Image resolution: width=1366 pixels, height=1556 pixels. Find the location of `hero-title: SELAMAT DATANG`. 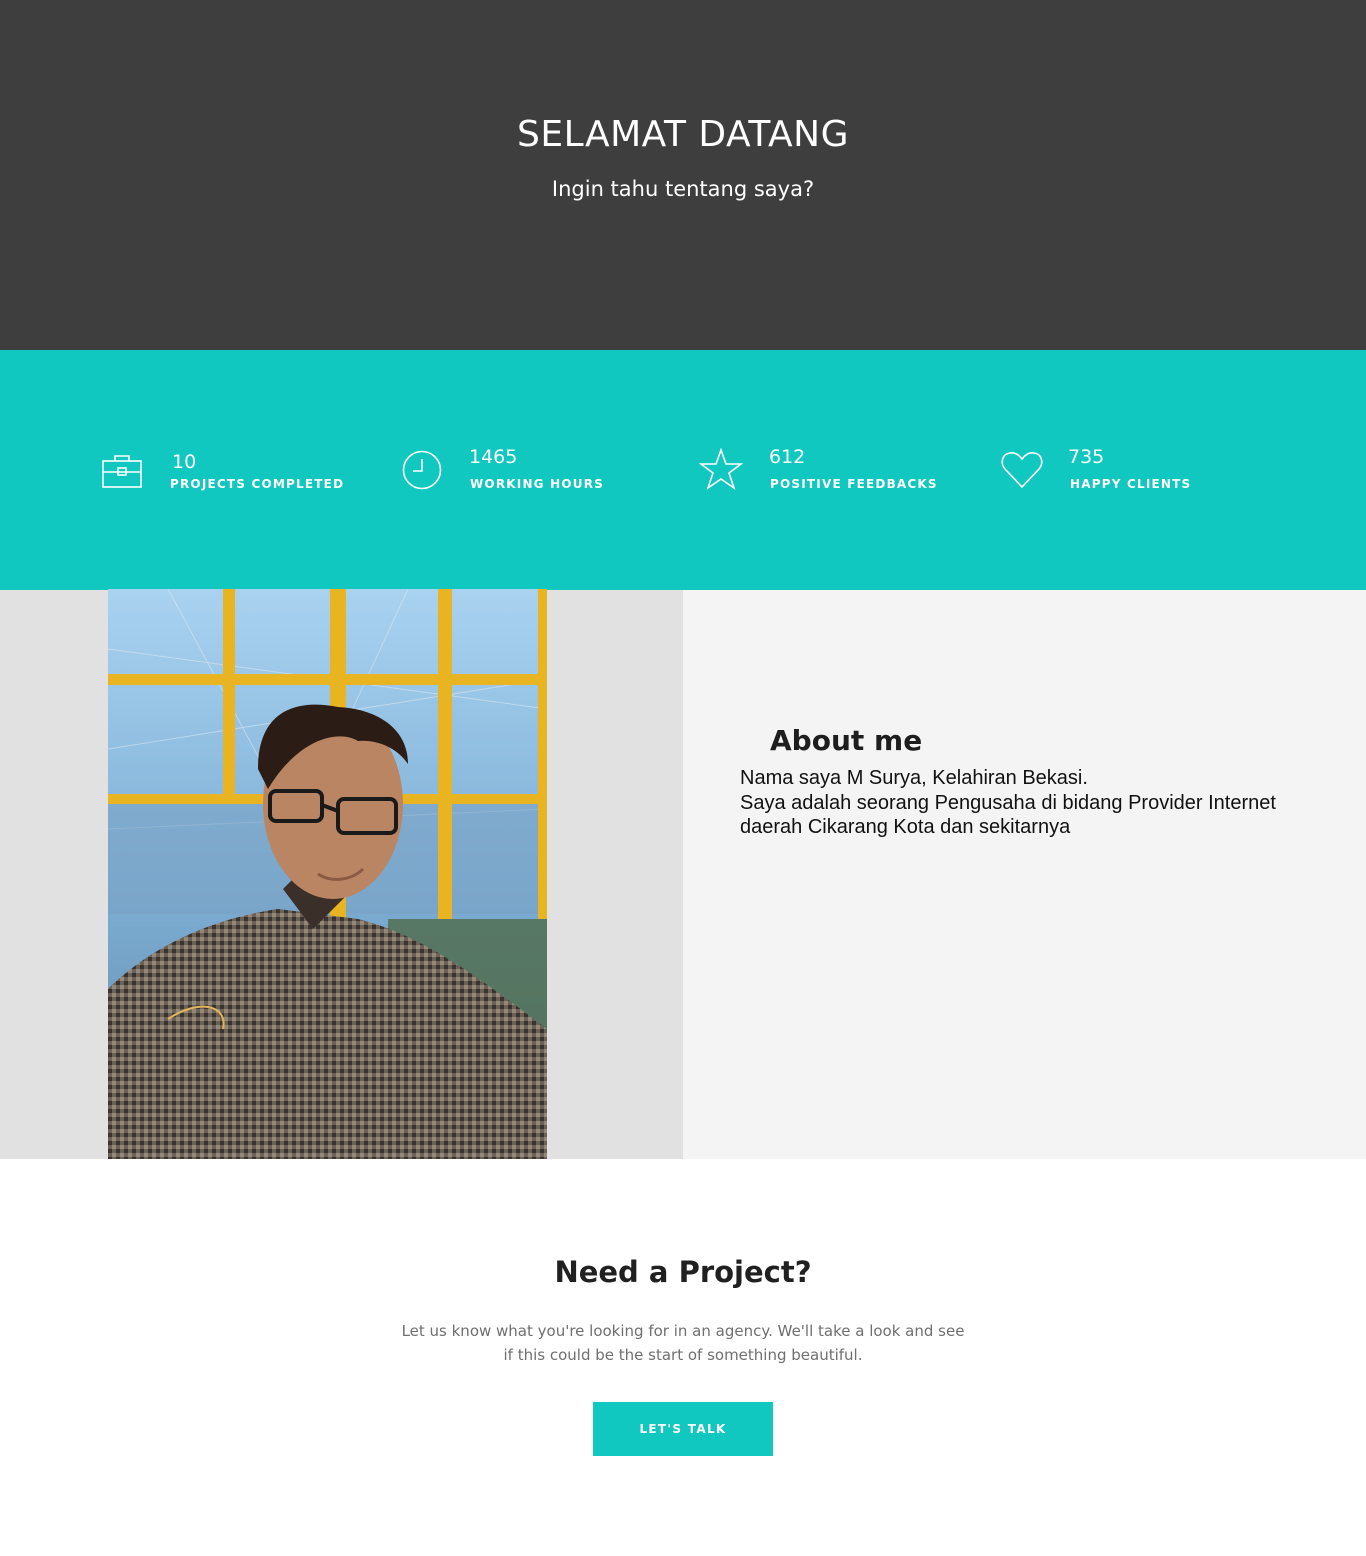

hero-title: SELAMAT DATANG is located at coordinates (682, 134).